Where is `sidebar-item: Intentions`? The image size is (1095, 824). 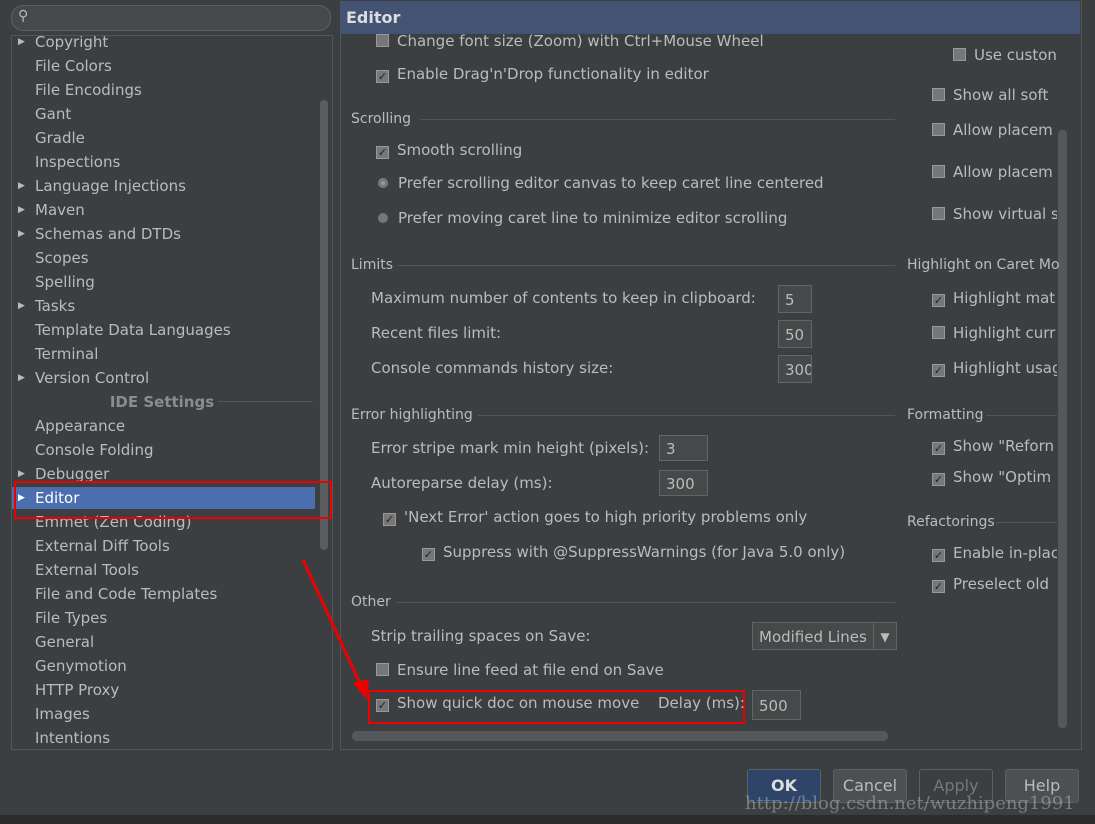 sidebar-item: Intentions is located at coordinates (163, 738).